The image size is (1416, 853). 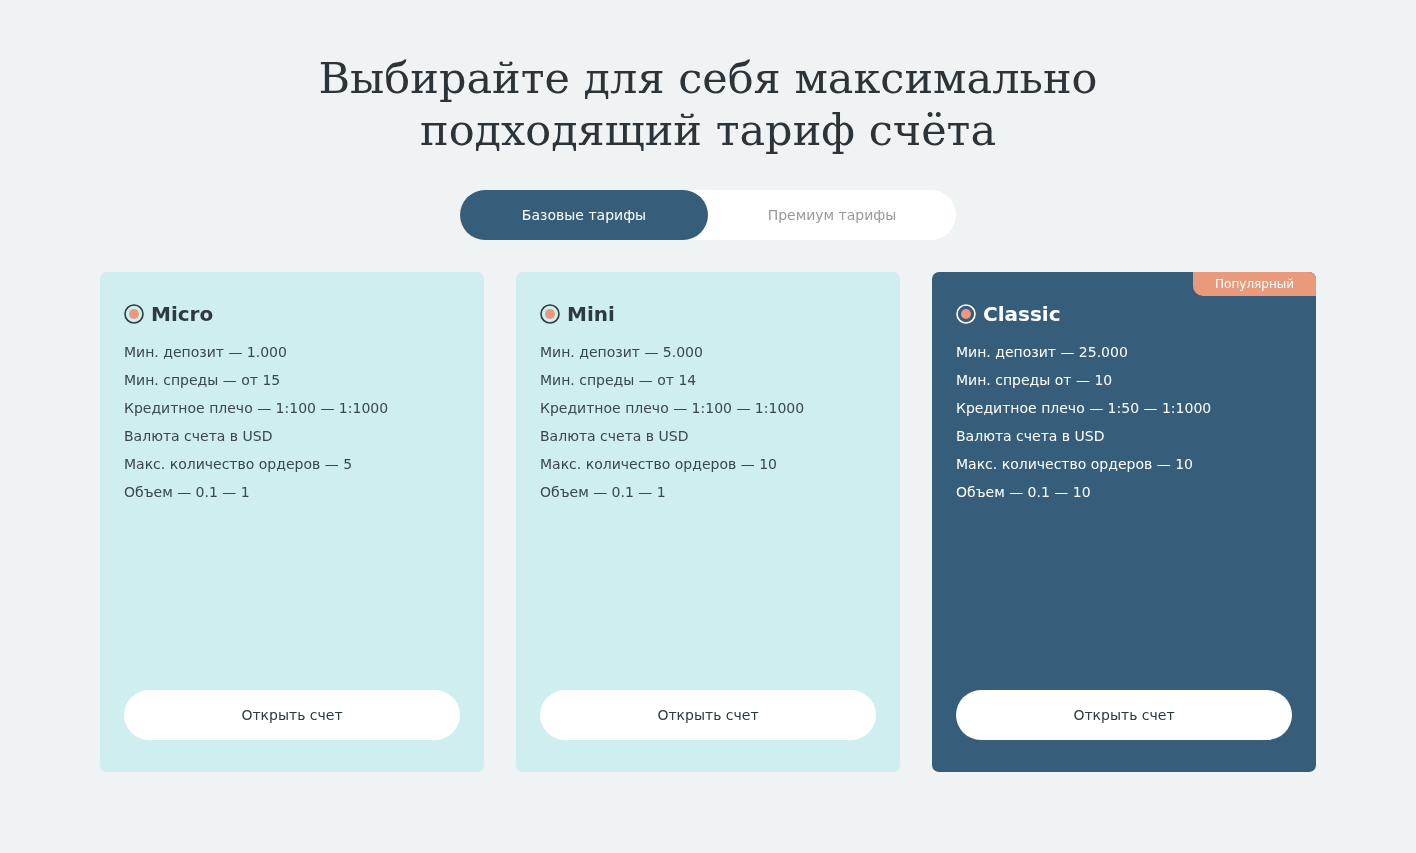 I want to click on plan-feature: Мин. депозит — 25.000, so click(x=1042, y=352).